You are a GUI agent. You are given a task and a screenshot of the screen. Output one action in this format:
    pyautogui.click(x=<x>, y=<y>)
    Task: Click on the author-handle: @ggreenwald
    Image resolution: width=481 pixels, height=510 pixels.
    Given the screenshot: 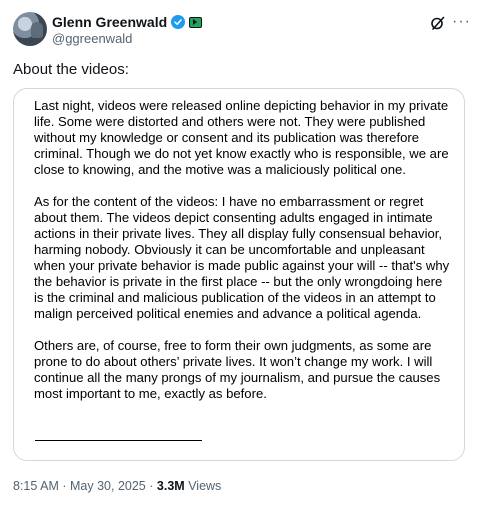 What is the action you would take?
    pyautogui.click(x=92, y=39)
    